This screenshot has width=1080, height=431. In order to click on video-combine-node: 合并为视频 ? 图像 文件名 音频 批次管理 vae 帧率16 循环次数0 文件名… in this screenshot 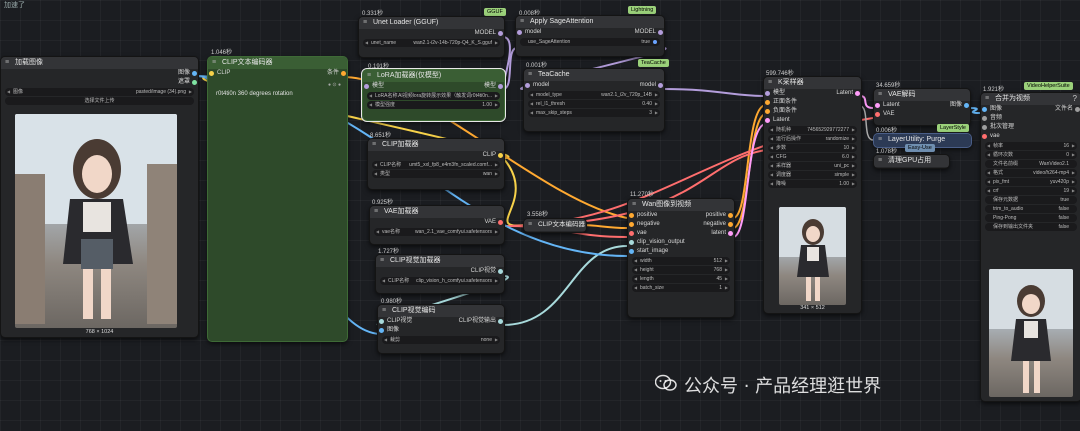, I will do `click(1030, 247)`.